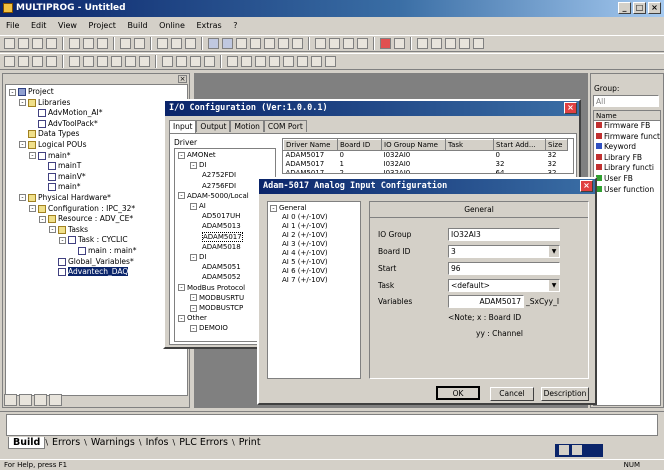 This screenshot has height=470, width=664. I want to click on channel-item: AI 2 (+/-10V), so click(315, 235).